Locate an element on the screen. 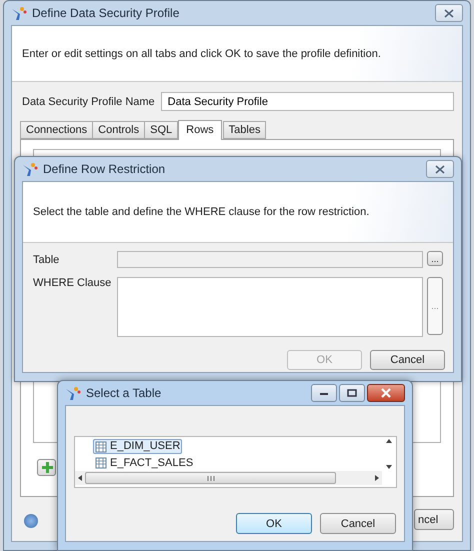 The width and height of the screenshot is (474, 551). plus-icon is located at coordinates (47, 467).